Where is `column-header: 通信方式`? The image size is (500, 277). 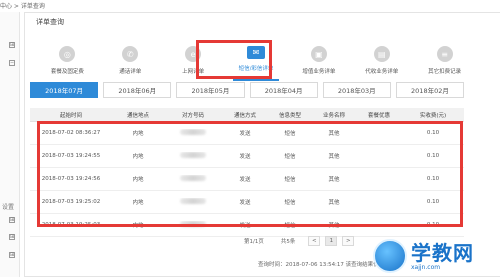
column-header: 通信方式 is located at coordinates (244, 115).